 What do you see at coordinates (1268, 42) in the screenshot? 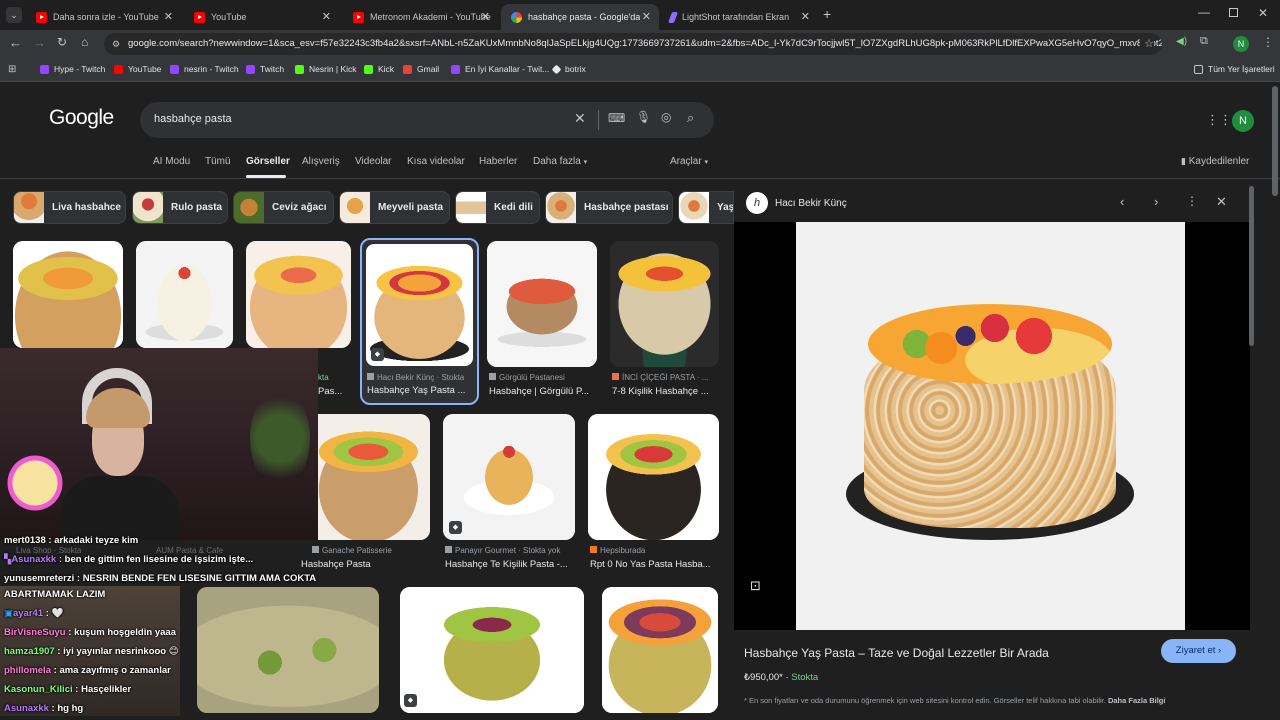
I see `menu-icon: ⋮` at bounding box center [1268, 42].